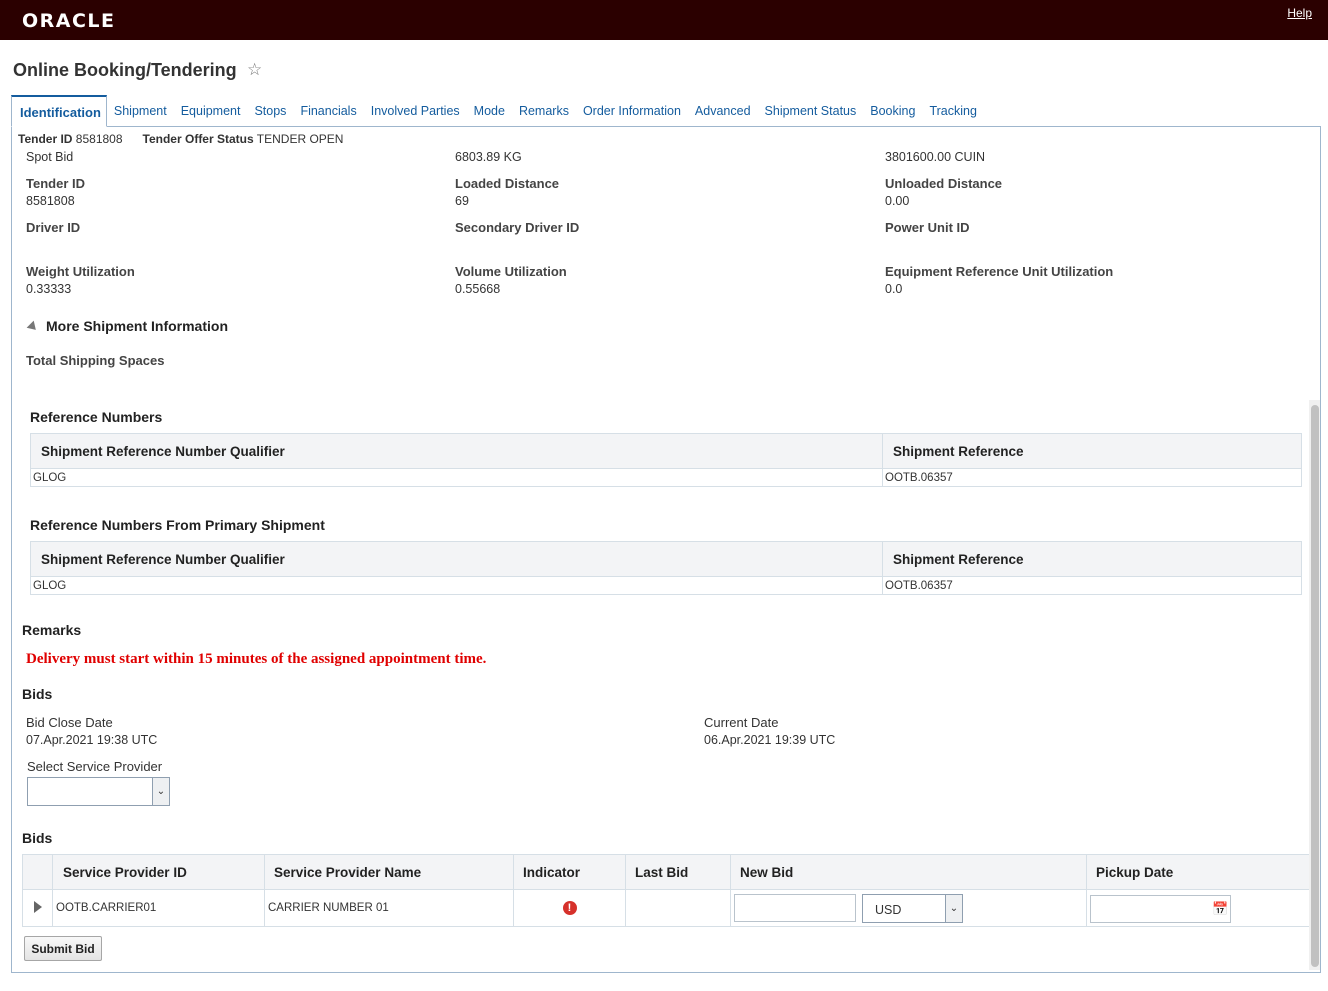 This screenshot has height=991, width=1328. What do you see at coordinates (69, 722) in the screenshot?
I see `bid-close-date-label: Bid Close Date` at bounding box center [69, 722].